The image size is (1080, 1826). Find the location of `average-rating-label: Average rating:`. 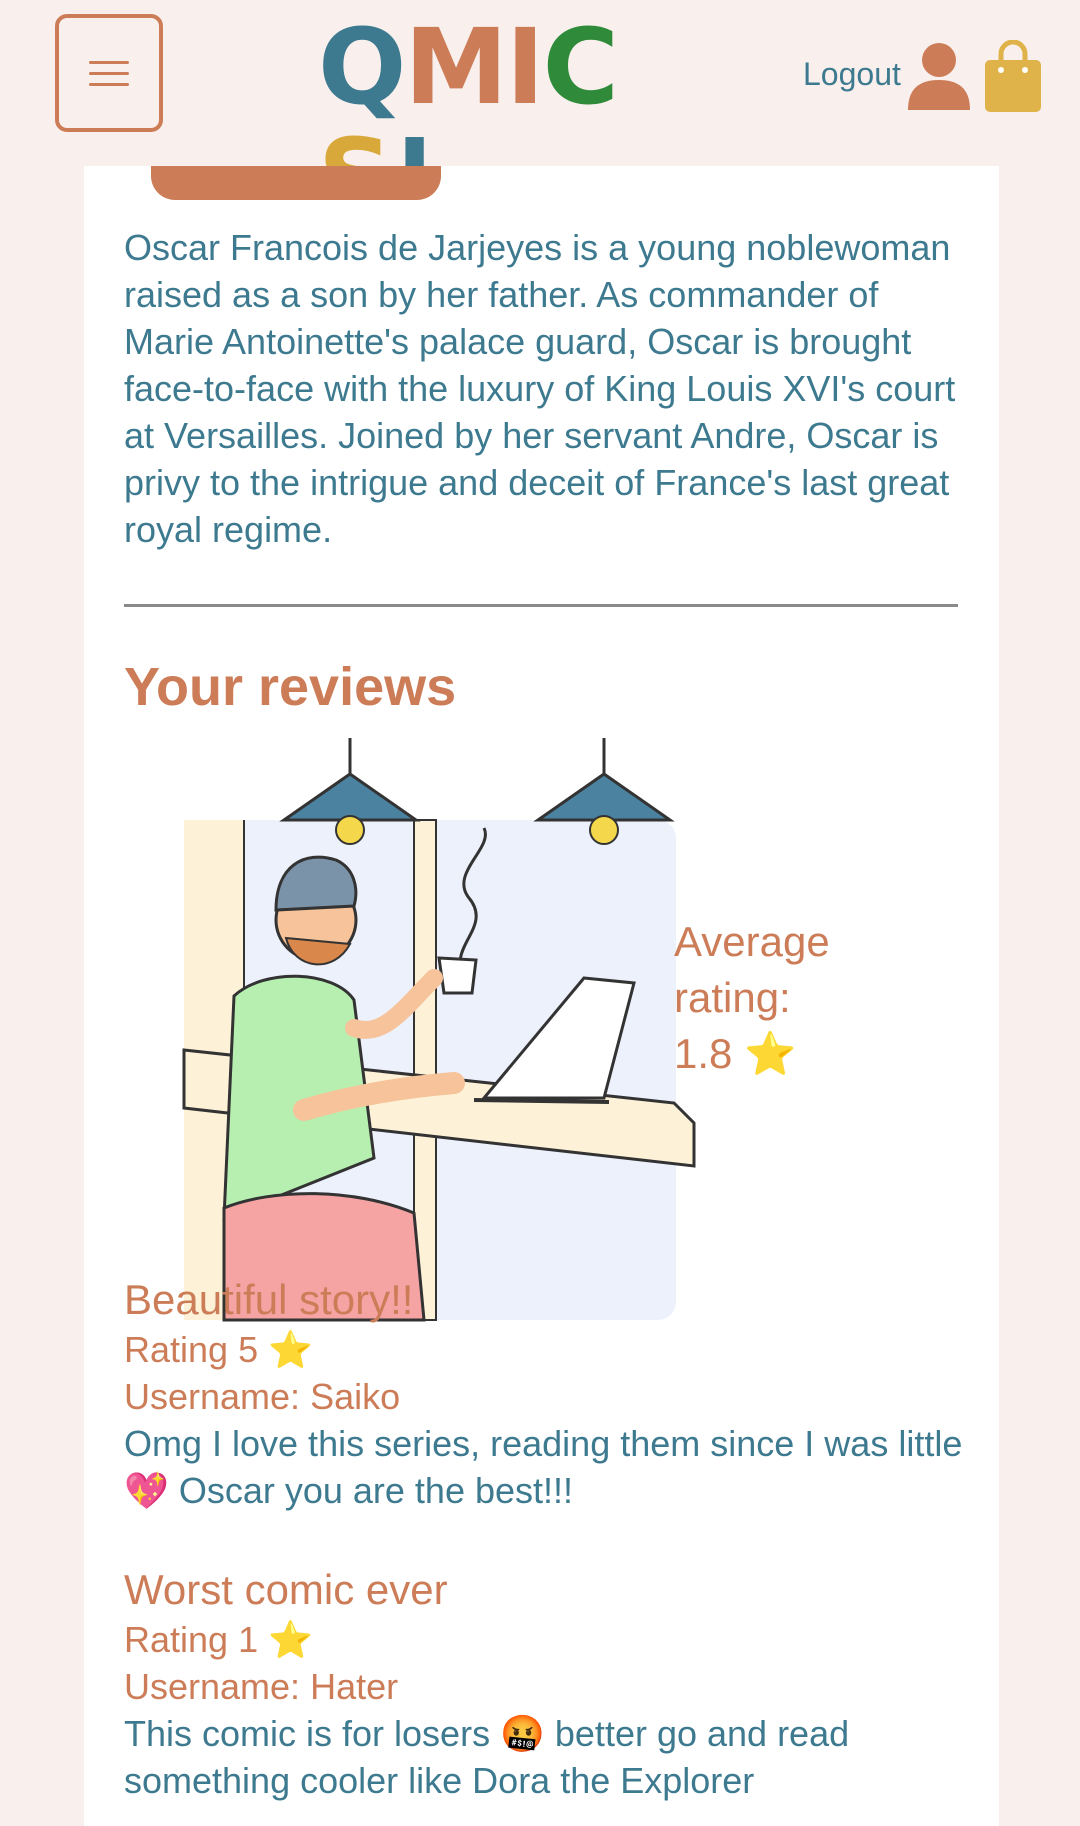

average-rating-label: Average rating: is located at coordinates (752, 969).